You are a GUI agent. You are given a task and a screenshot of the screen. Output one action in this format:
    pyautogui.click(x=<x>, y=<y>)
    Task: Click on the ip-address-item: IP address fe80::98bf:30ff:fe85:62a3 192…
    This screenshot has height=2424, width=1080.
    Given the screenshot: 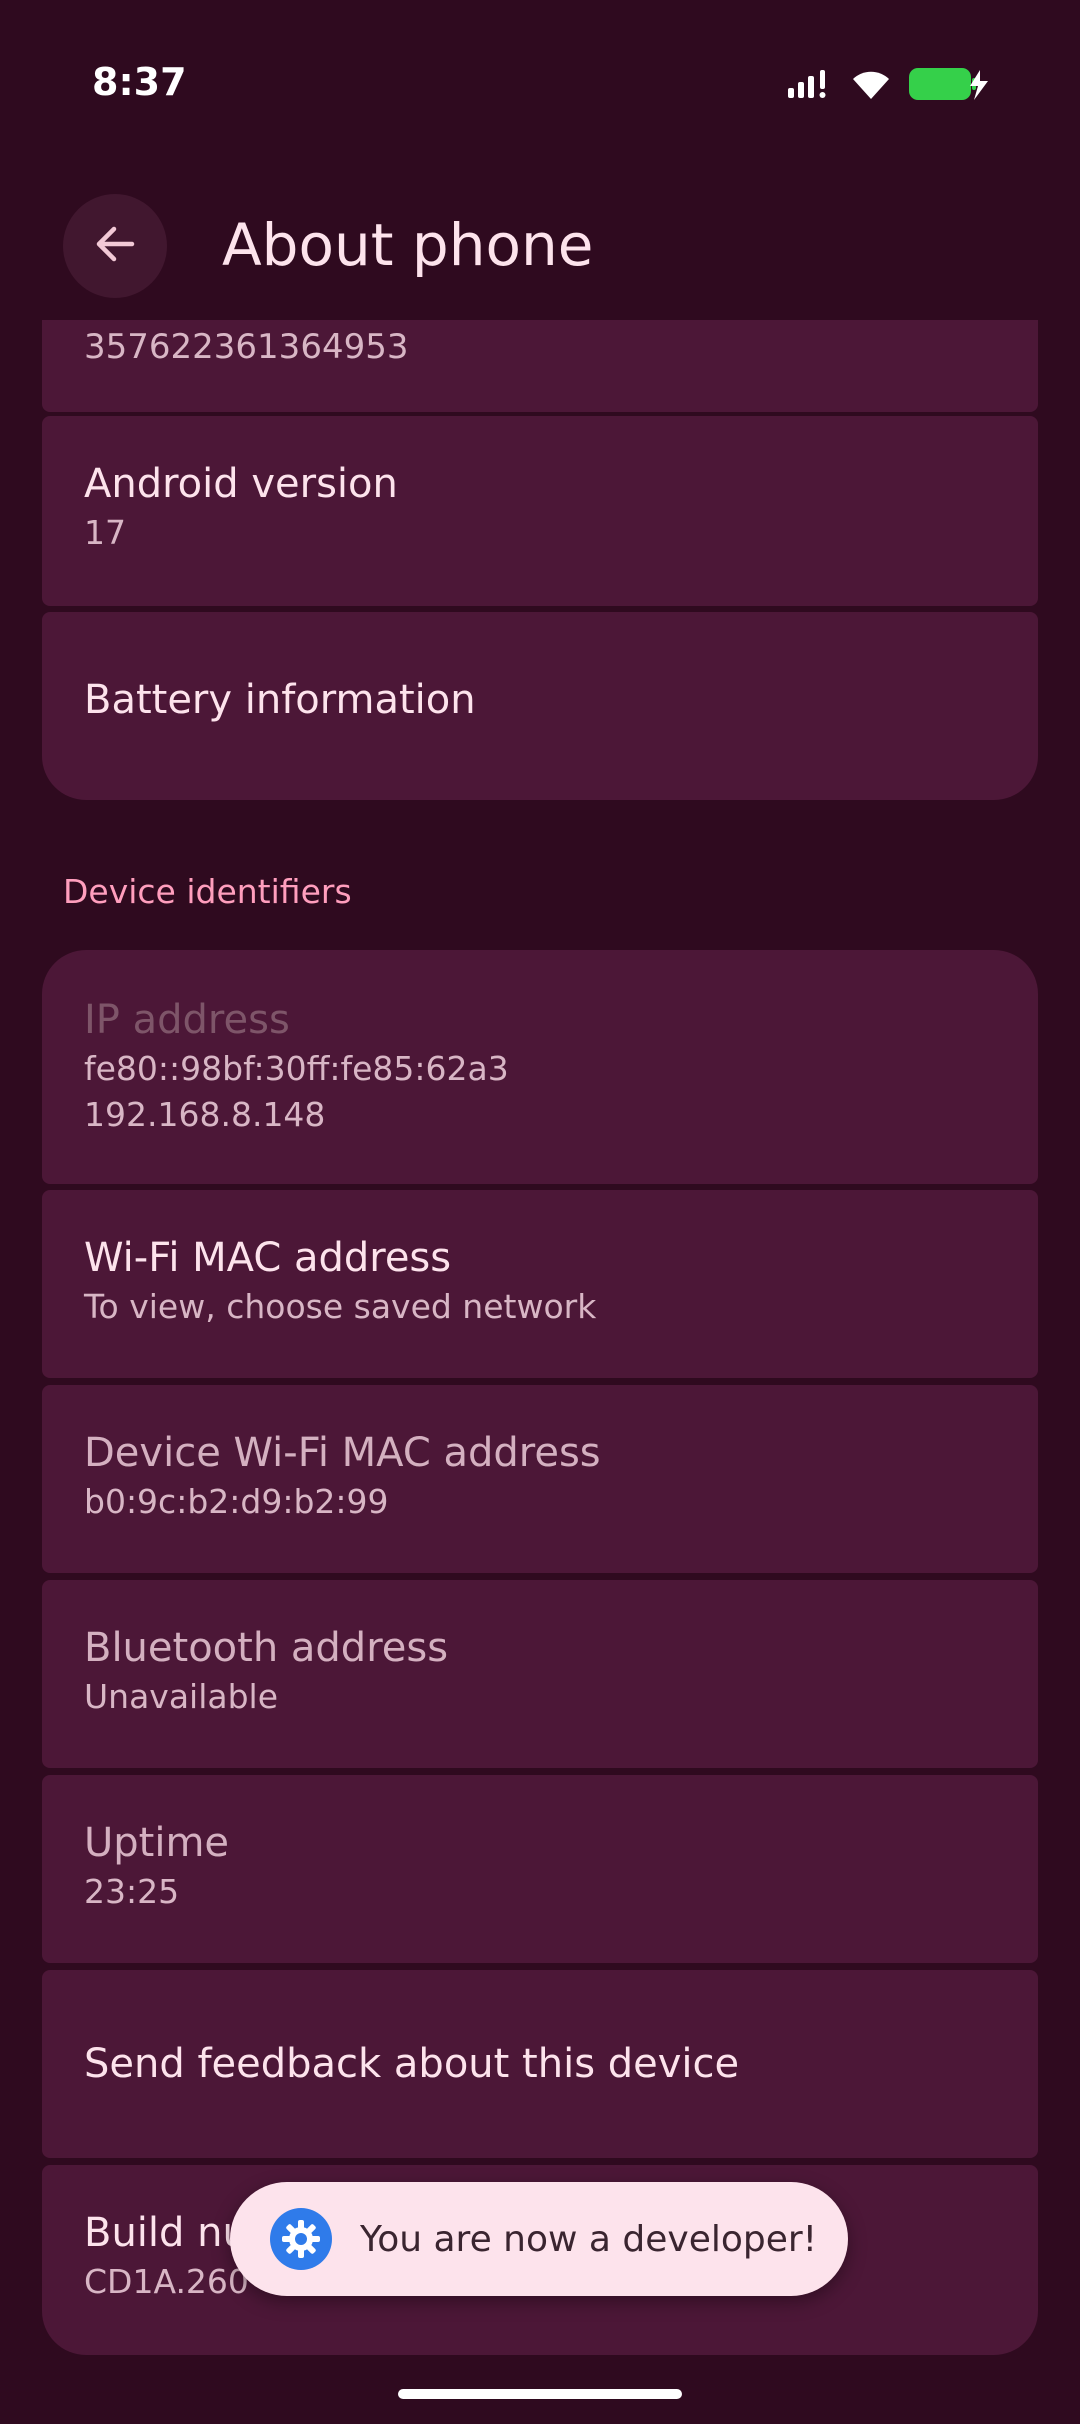 What is the action you would take?
    pyautogui.click(x=540, y=1067)
    